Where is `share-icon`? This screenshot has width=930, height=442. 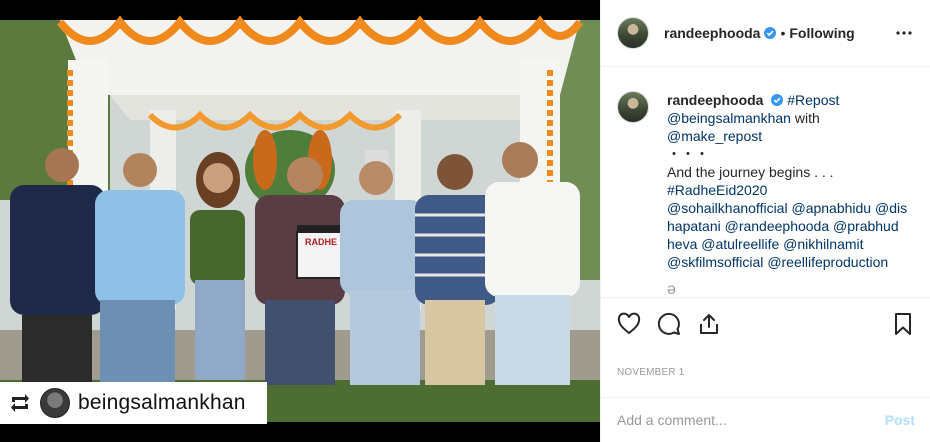 share-icon is located at coordinates (709, 324).